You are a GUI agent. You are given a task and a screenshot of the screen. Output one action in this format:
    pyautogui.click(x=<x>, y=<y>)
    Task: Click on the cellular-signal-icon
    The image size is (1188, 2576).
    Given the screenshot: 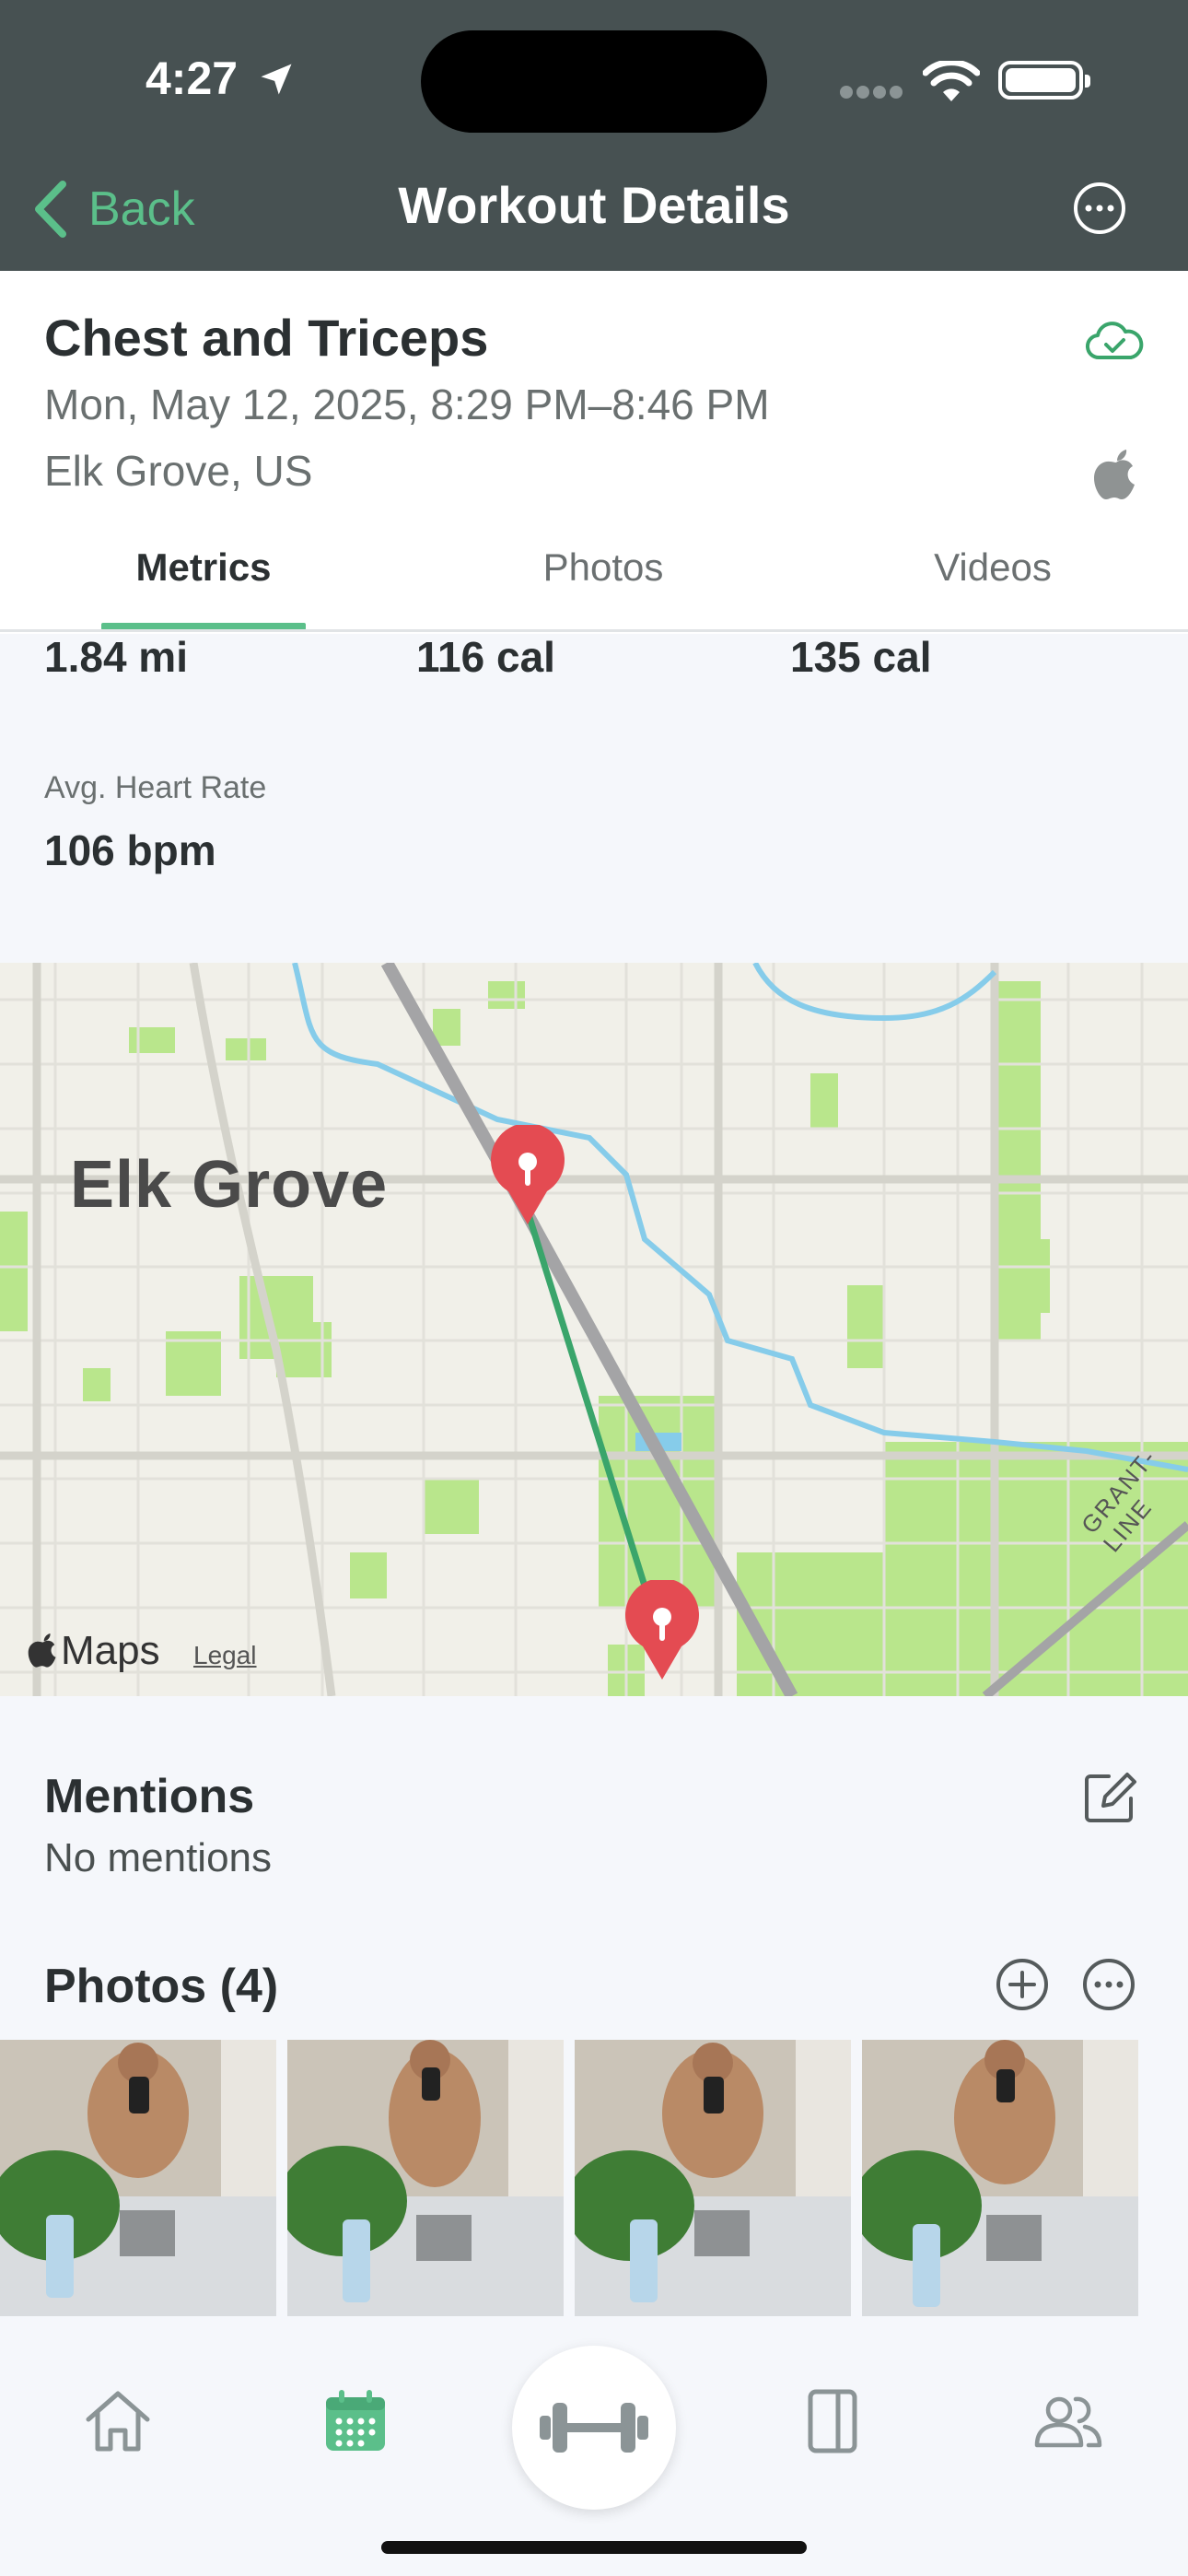 What is the action you would take?
    pyautogui.click(x=873, y=92)
    